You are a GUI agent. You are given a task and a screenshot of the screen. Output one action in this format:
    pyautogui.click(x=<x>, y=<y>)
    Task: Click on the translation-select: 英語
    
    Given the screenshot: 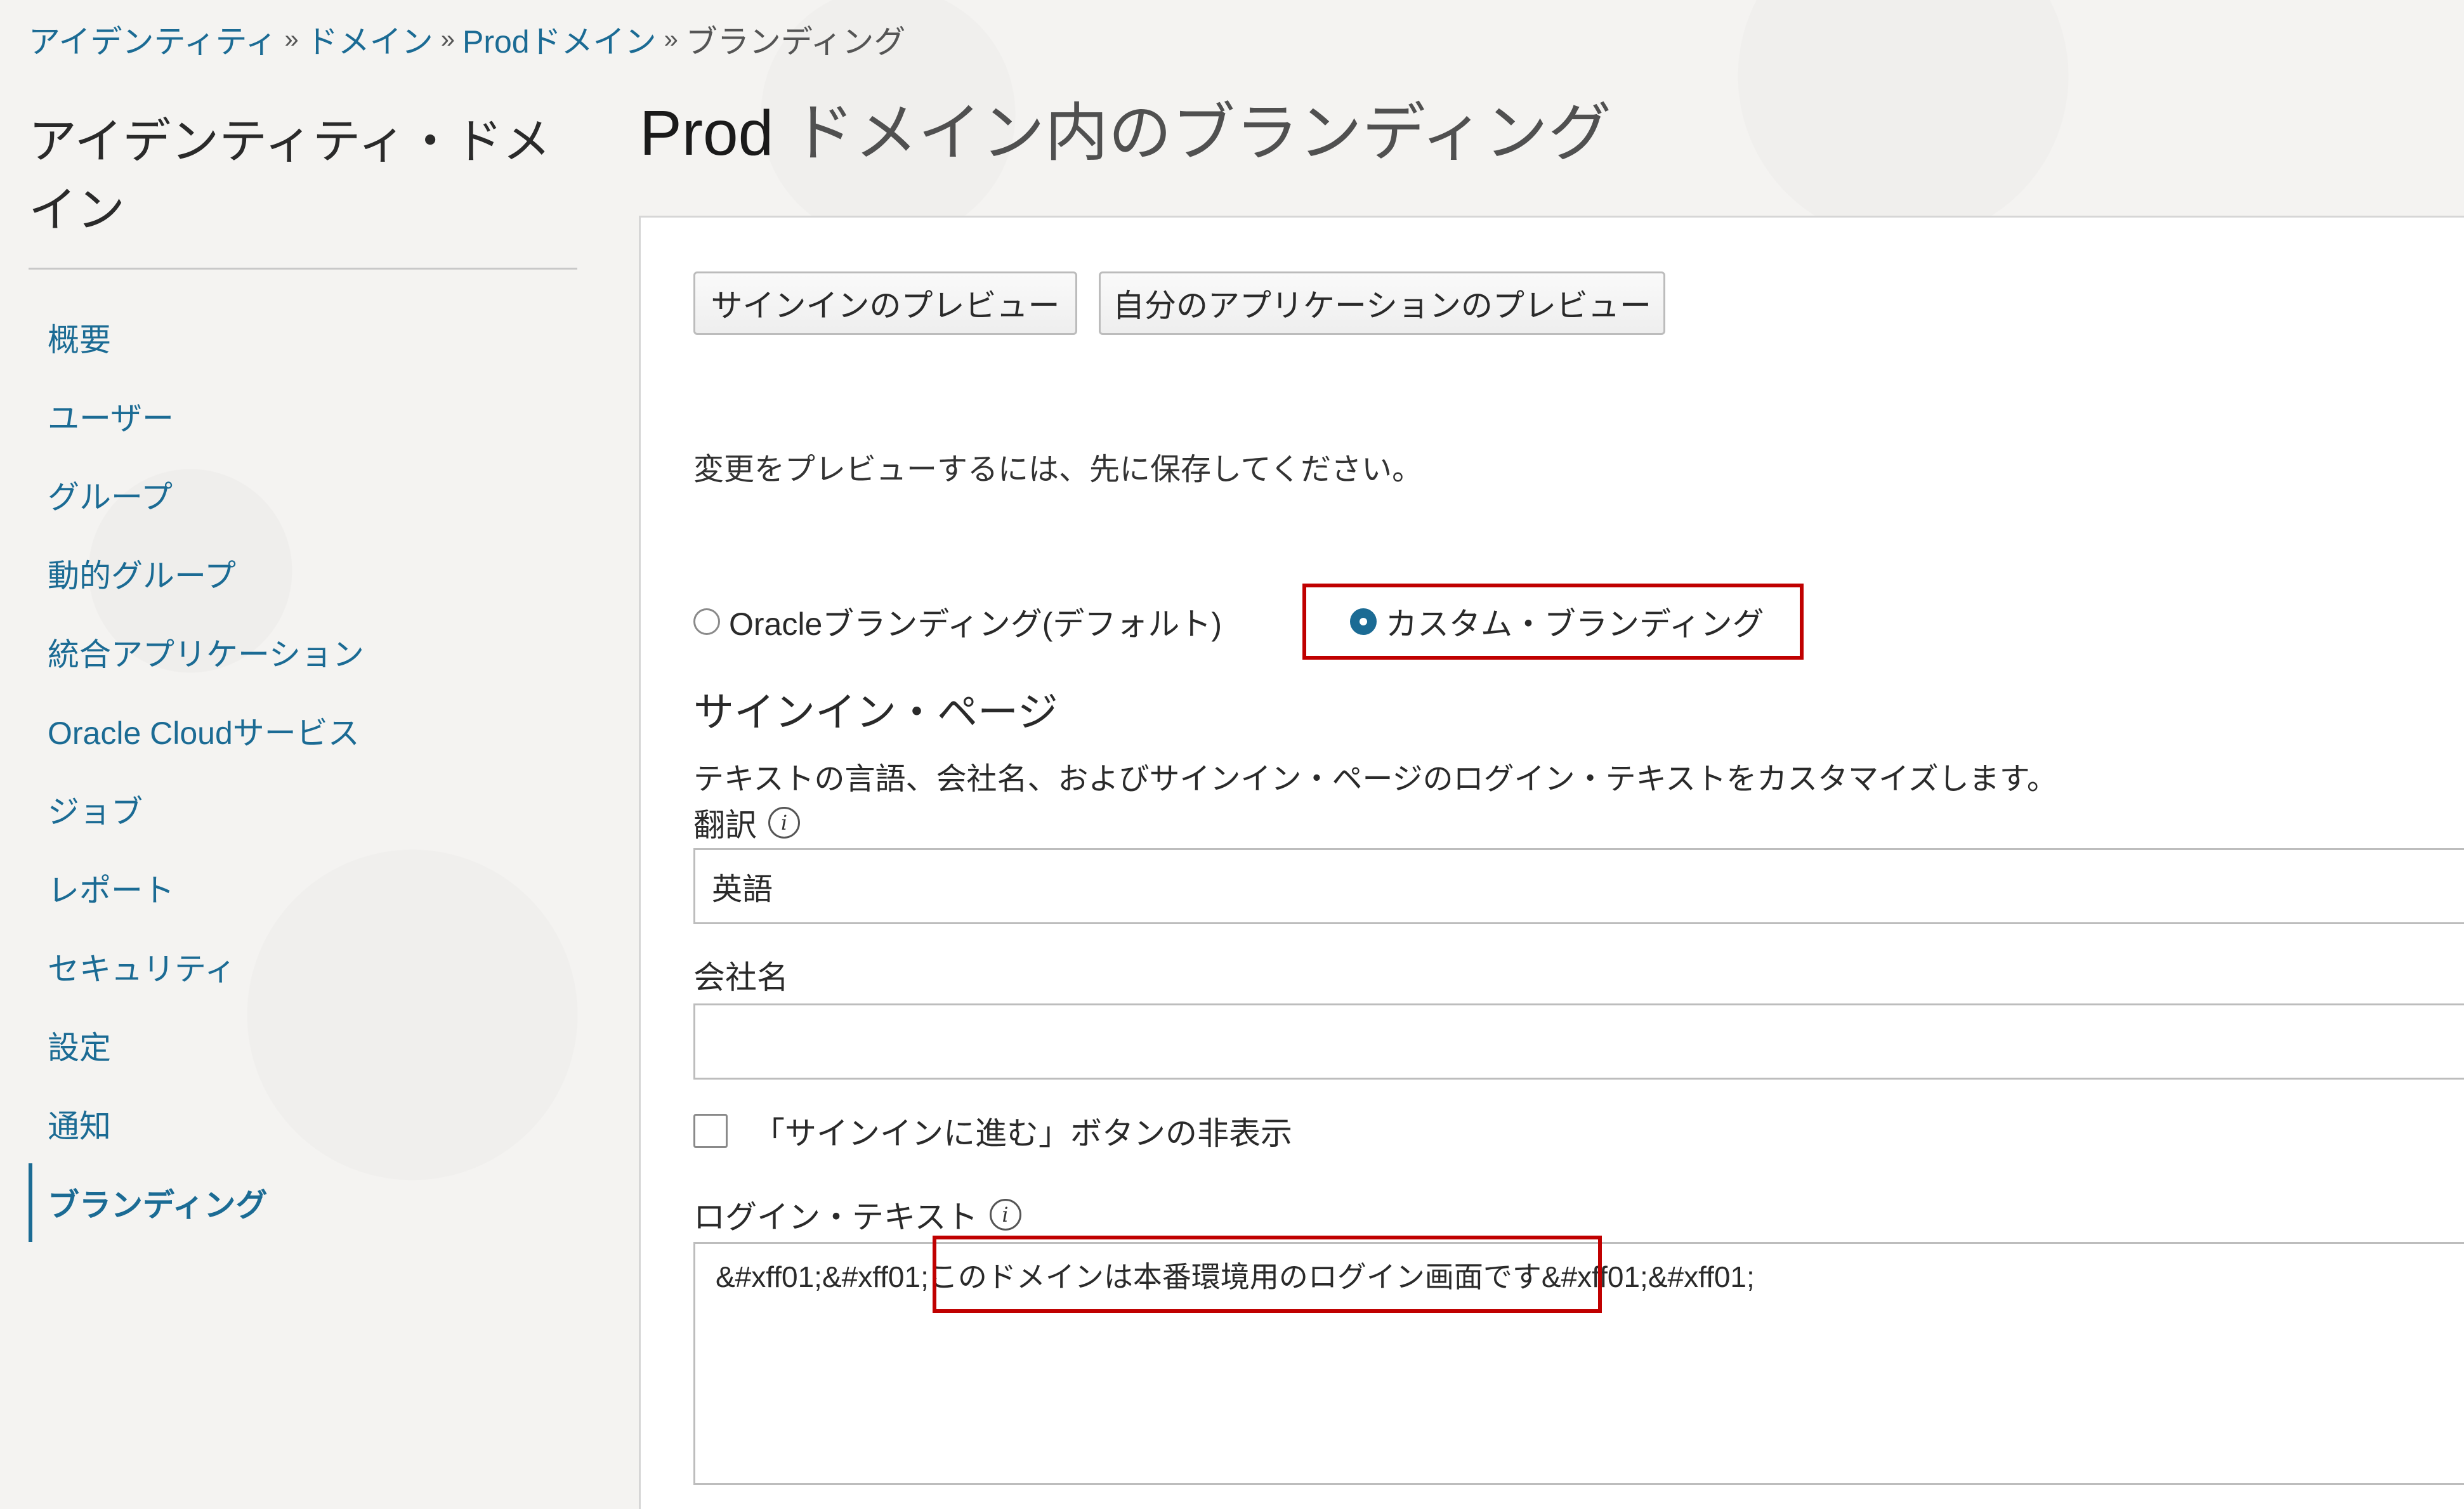 What is the action you would take?
    pyautogui.click(x=1578, y=886)
    